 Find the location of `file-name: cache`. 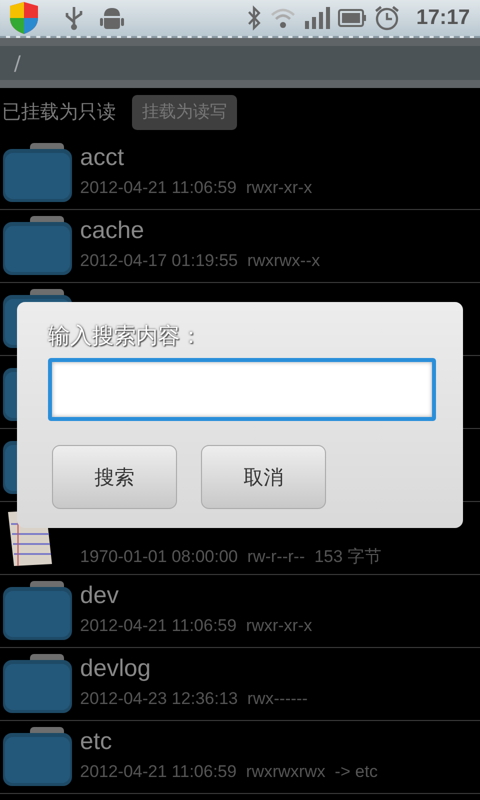

file-name: cache is located at coordinates (113, 231).